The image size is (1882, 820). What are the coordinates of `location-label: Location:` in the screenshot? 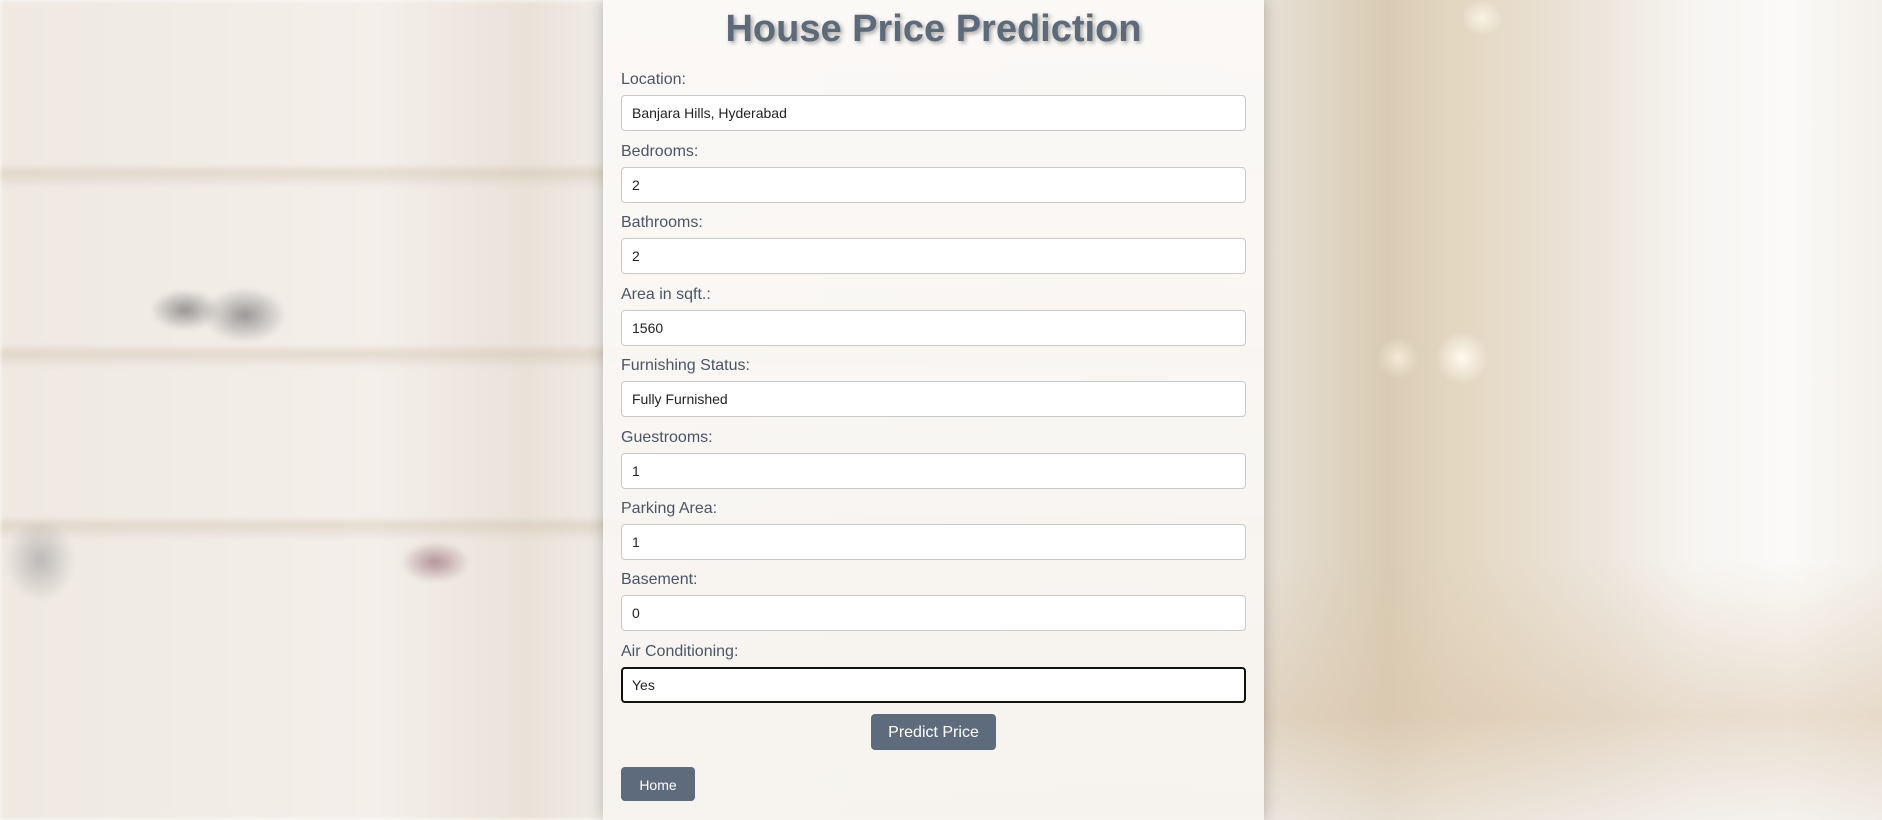 It's located at (653, 79).